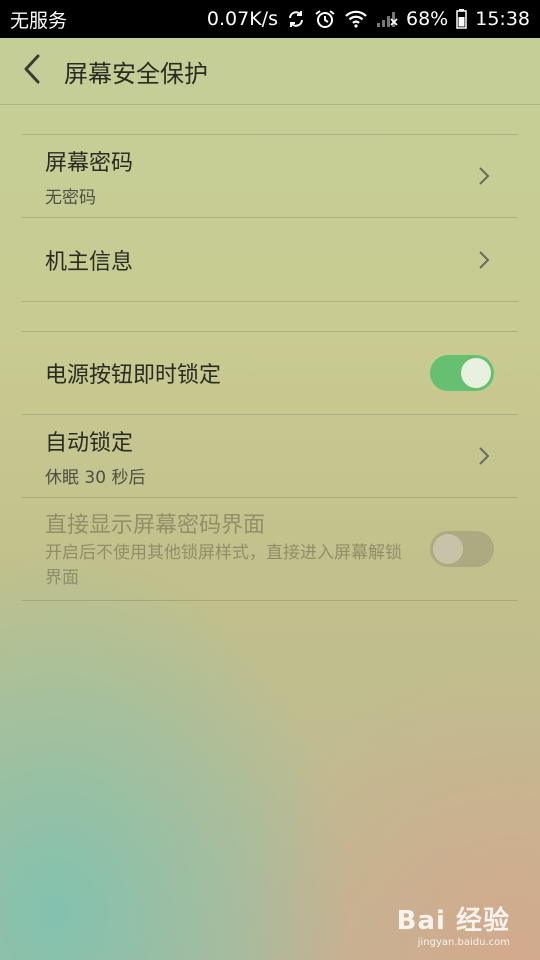 The width and height of the screenshot is (540, 960). What do you see at coordinates (133, 375) in the screenshot?
I see `power-button-lock-title: 电源按钮即时锁定` at bounding box center [133, 375].